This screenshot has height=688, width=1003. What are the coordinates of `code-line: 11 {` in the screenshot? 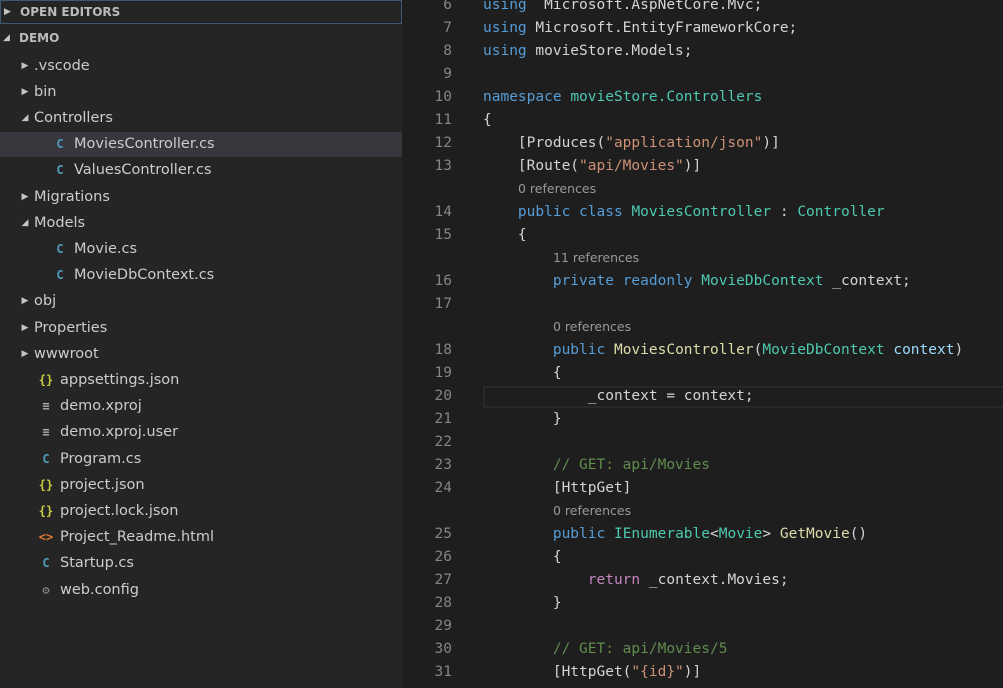 It's located at (702, 120).